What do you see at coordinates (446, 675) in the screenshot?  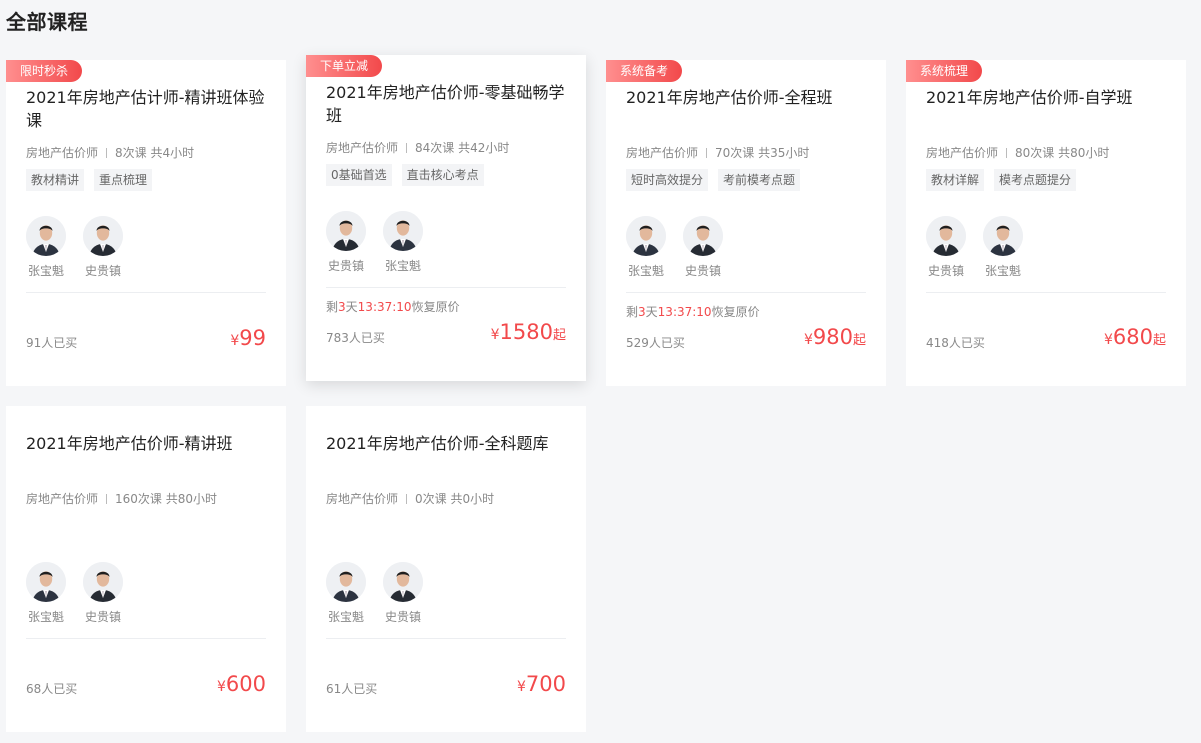 I see `card-footer: 61人已买 ¥700` at bounding box center [446, 675].